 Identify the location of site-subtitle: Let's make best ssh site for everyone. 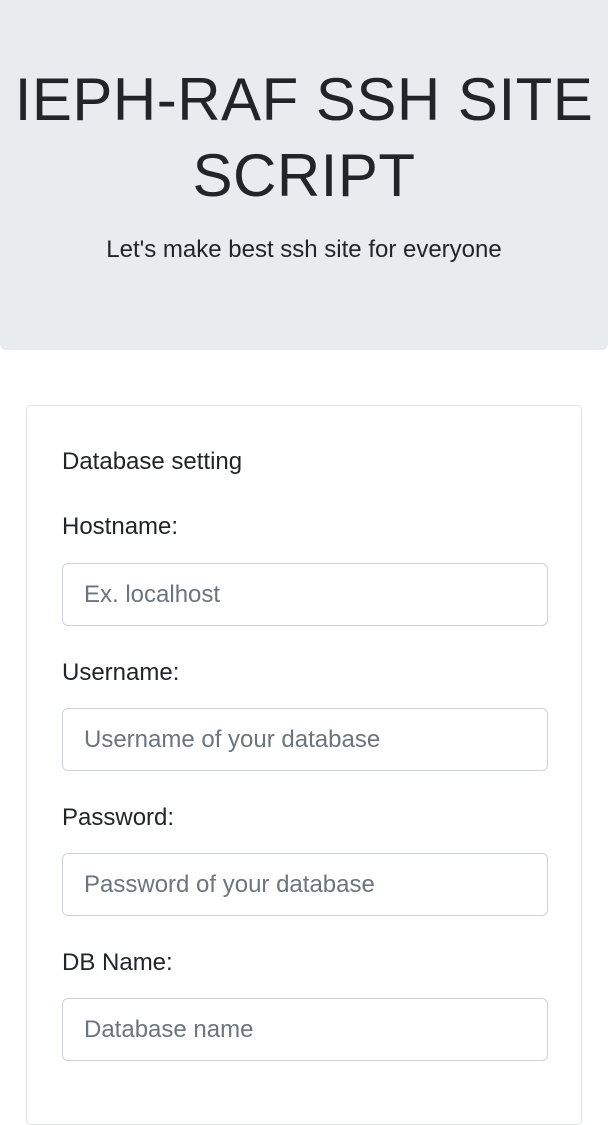
(304, 249).